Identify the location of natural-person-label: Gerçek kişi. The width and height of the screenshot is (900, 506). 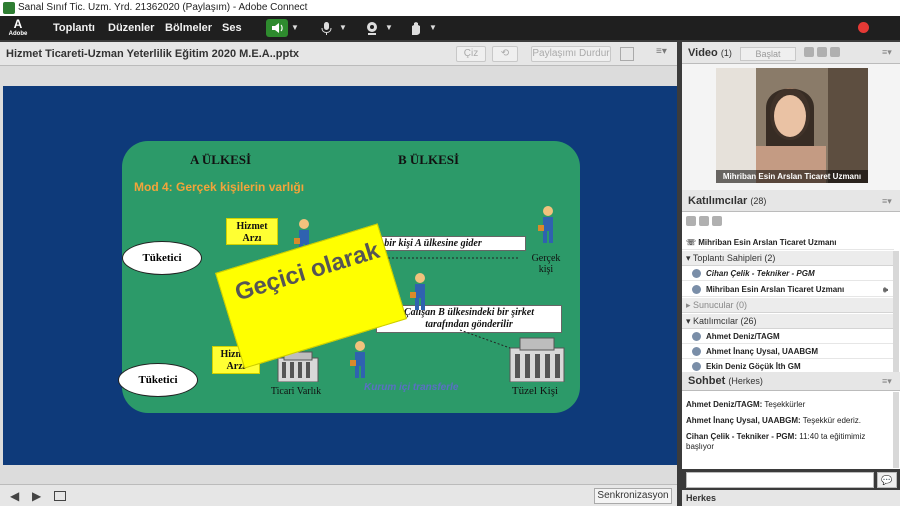
(546, 264).